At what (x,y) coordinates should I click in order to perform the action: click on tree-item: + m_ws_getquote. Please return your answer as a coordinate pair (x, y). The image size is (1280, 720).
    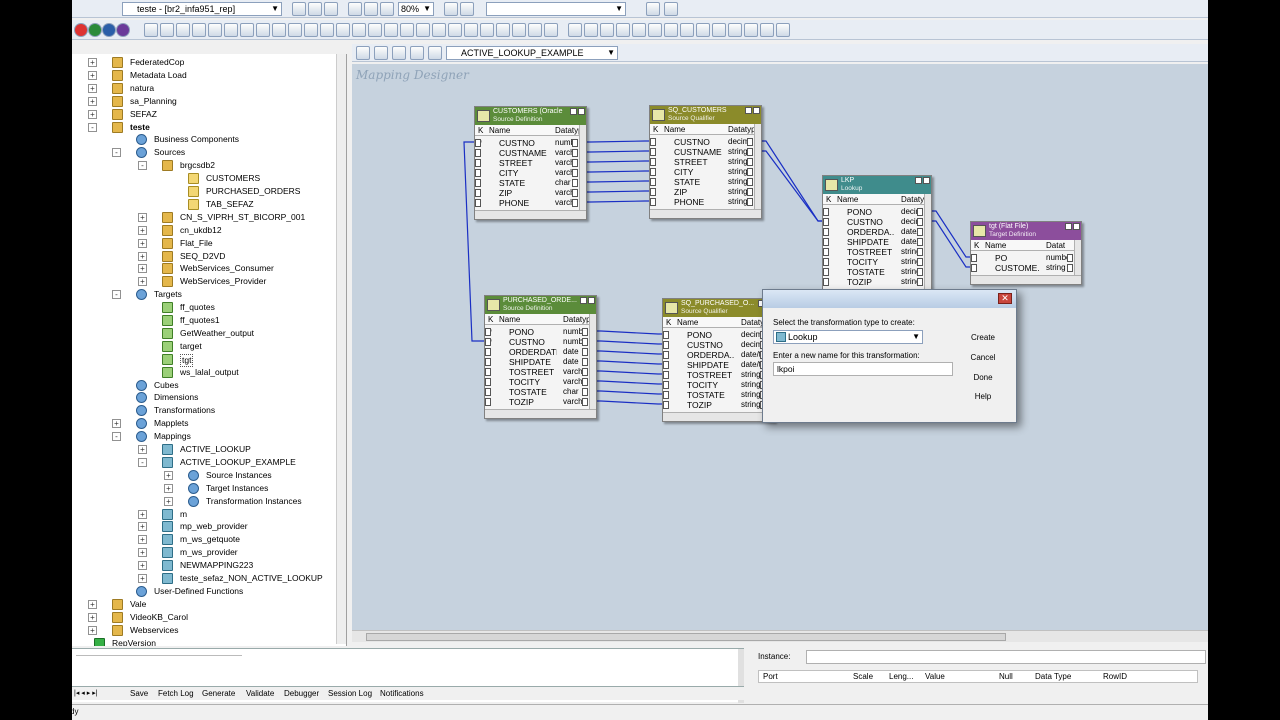
    Looking at the image, I should click on (204, 539).